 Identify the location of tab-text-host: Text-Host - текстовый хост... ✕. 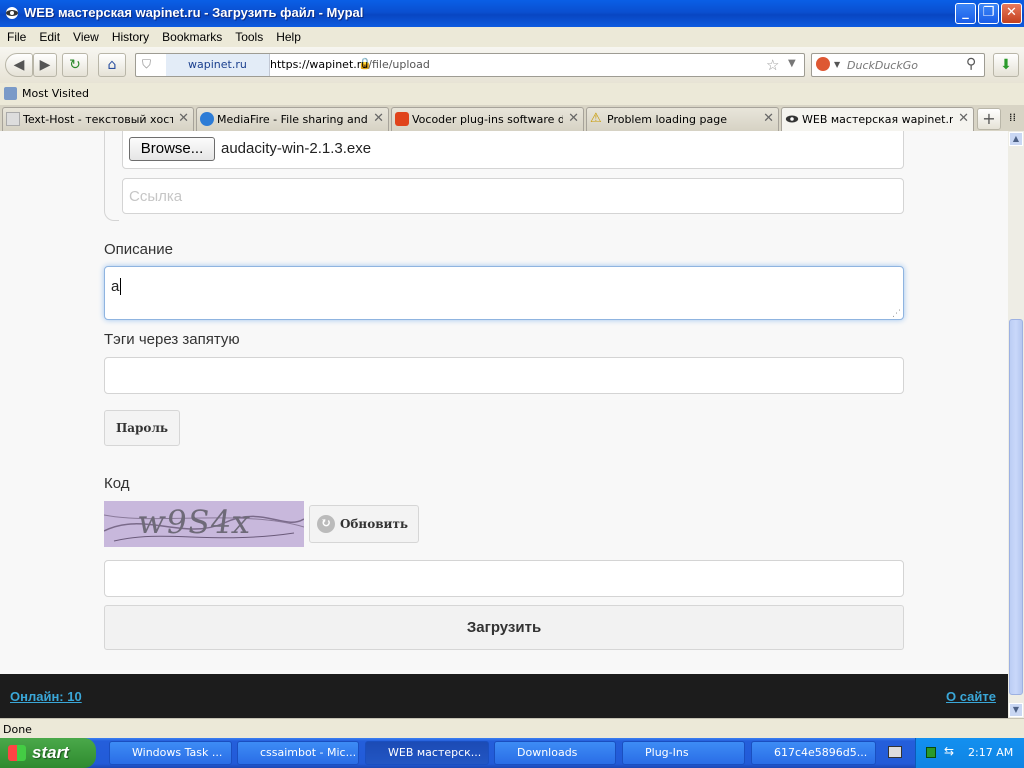
(98, 119).